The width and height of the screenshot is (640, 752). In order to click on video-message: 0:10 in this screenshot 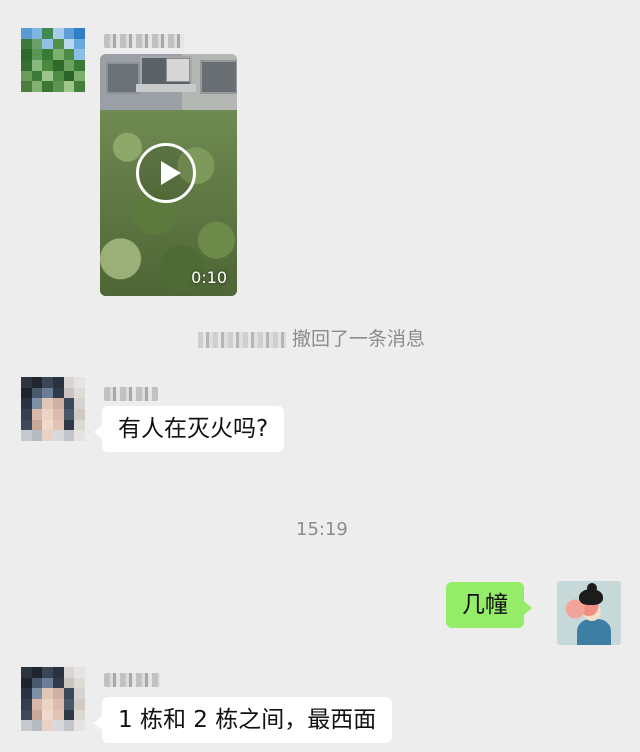, I will do `click(168, 175)`.